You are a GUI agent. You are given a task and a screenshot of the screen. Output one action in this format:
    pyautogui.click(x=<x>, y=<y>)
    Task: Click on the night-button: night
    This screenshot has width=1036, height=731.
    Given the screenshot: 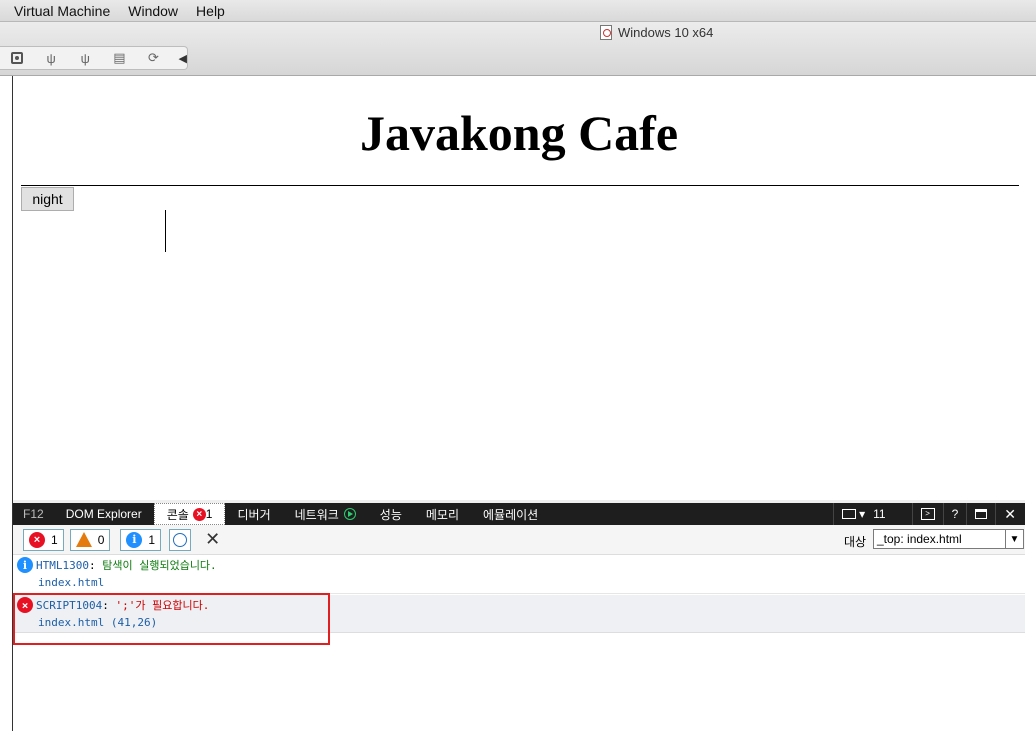 What is the action you would take?
    pyautogui.click(x=47, y=199)
    